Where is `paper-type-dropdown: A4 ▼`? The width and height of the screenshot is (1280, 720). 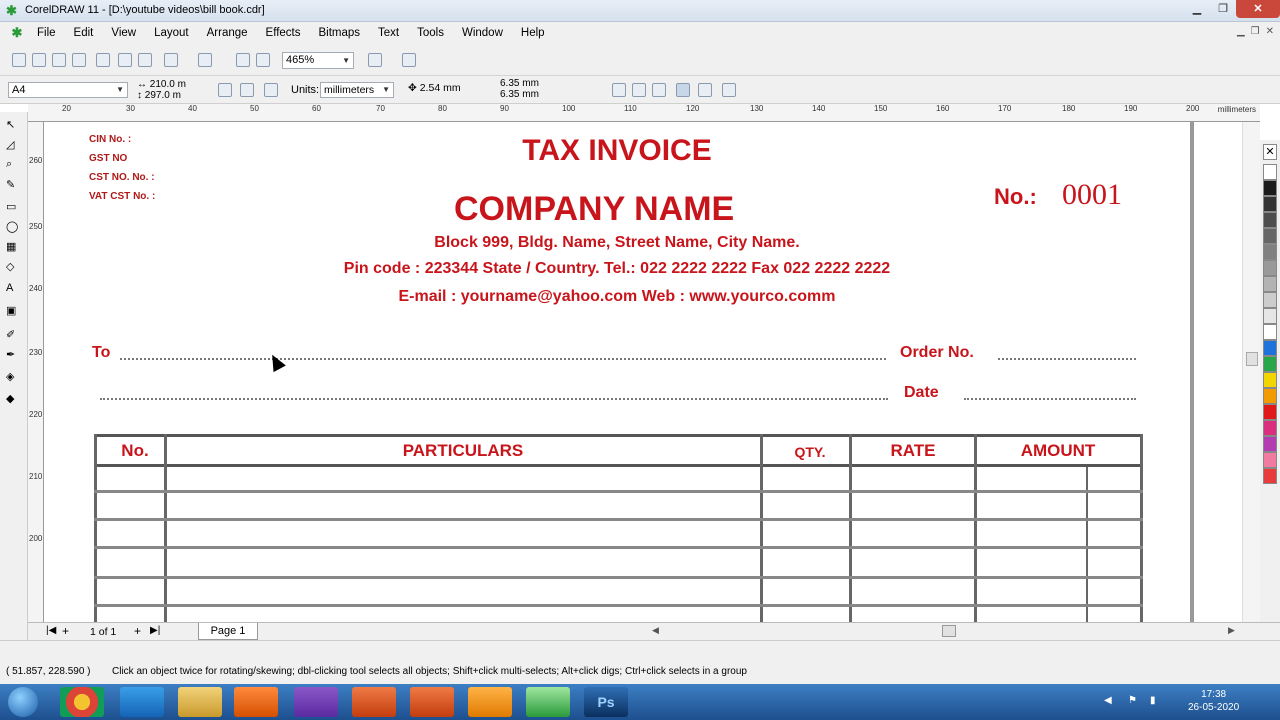 paper-type-dropdown: A4 ▼ is located at coordinates (68, 90).